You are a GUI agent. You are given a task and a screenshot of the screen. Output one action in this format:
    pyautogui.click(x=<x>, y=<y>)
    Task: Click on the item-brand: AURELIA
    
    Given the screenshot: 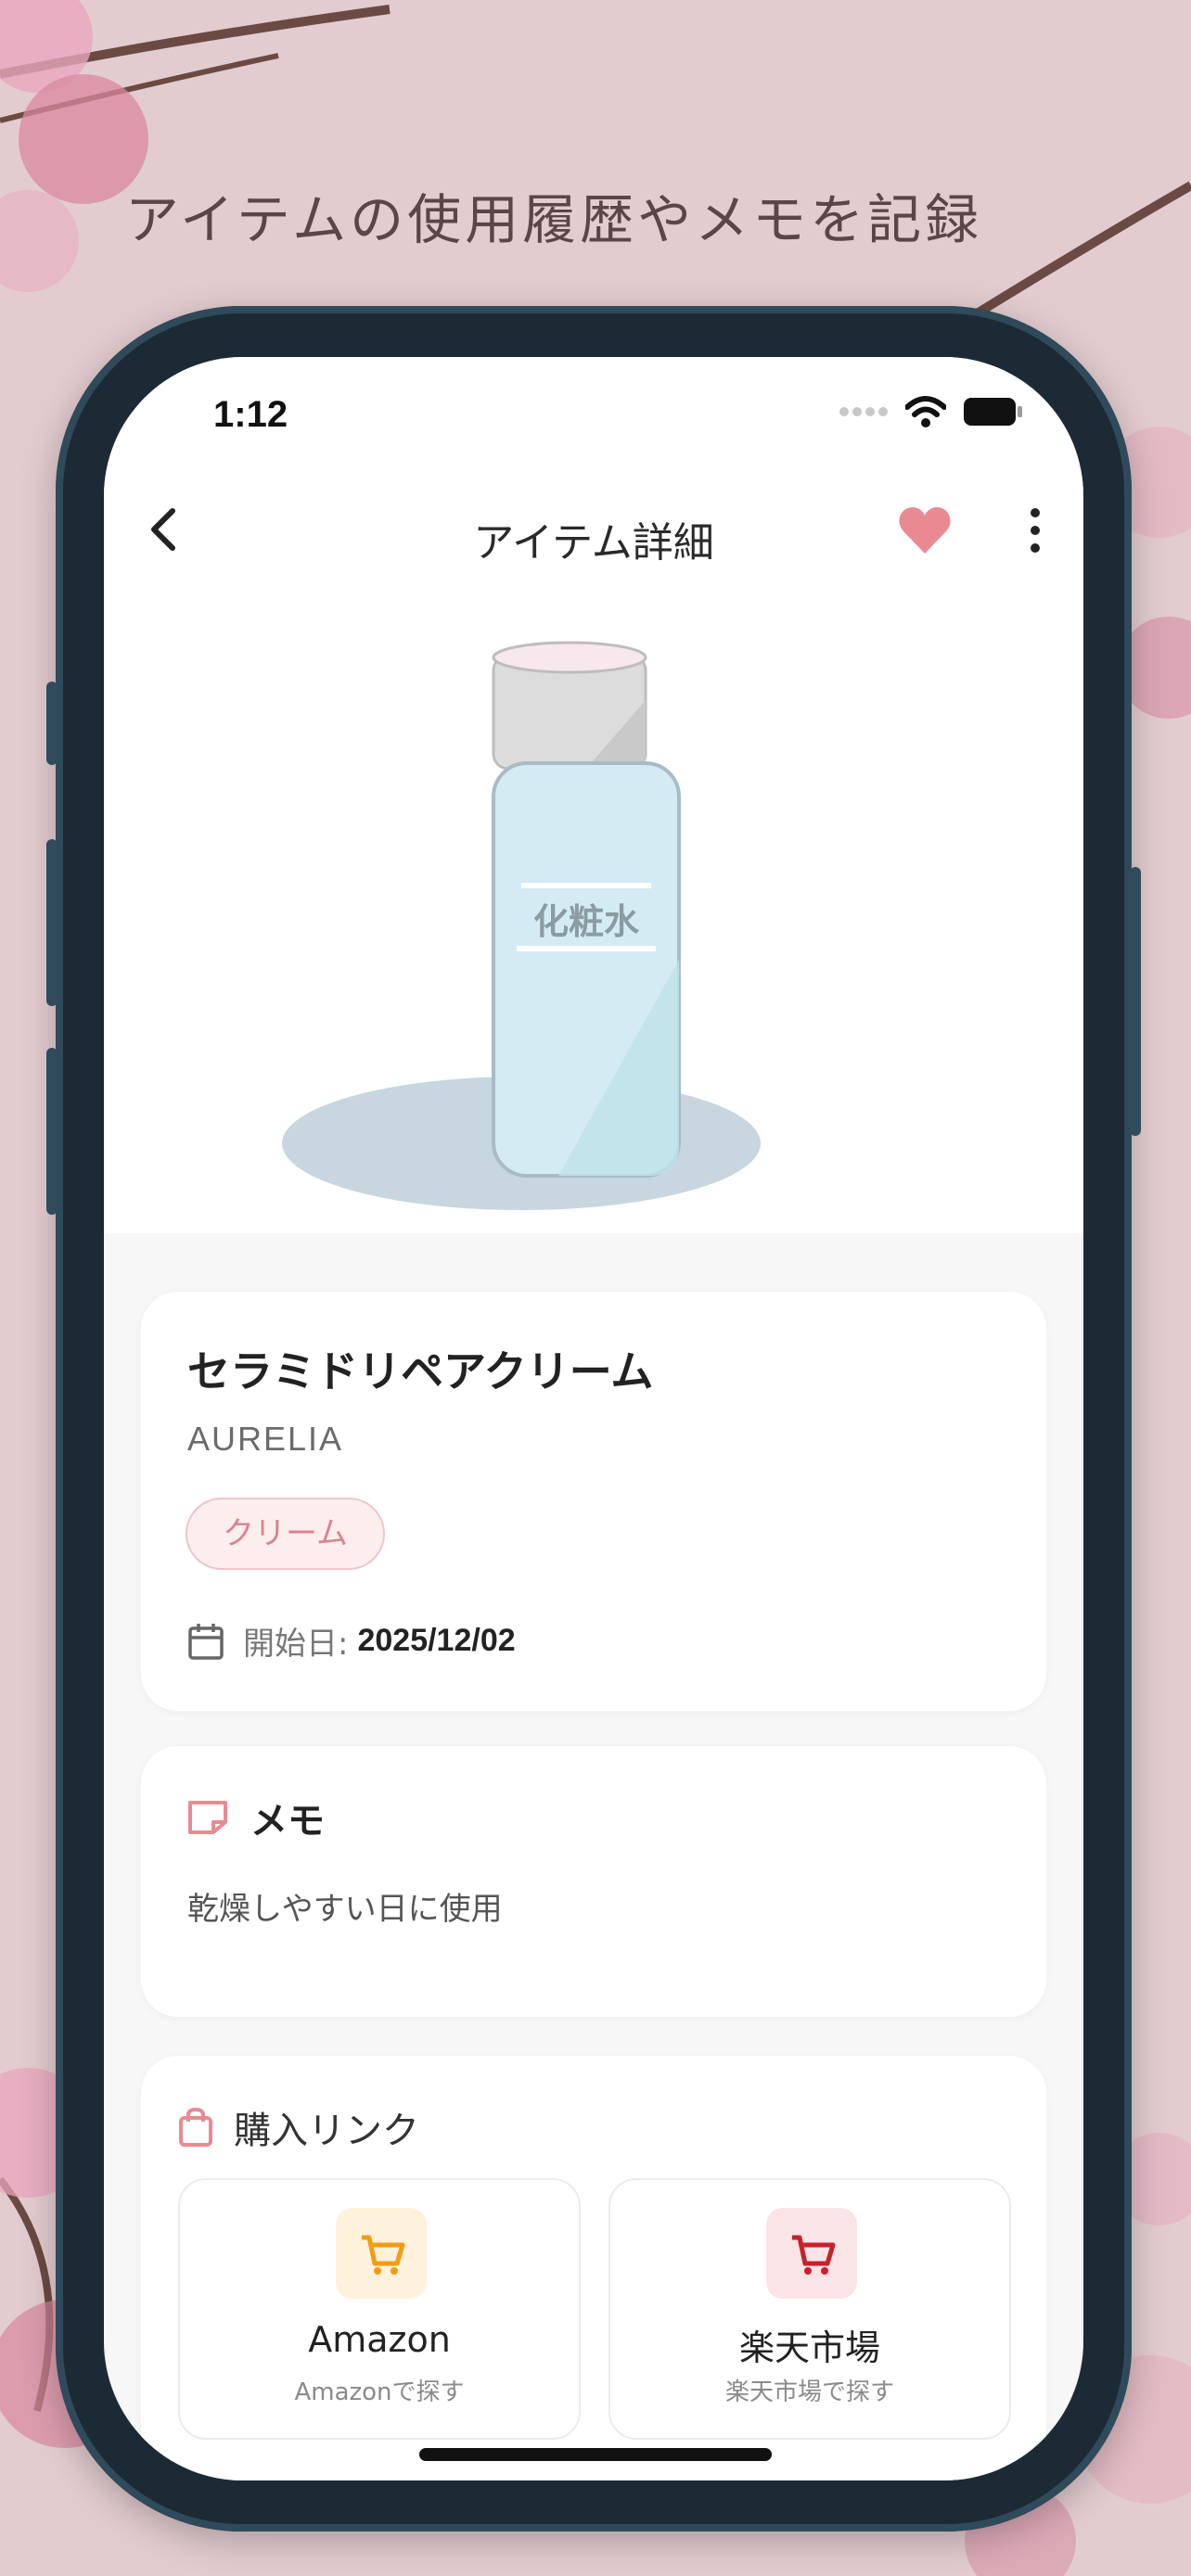 What is the action you would take?
    pyautogui.click(x=265, y=1439)
    